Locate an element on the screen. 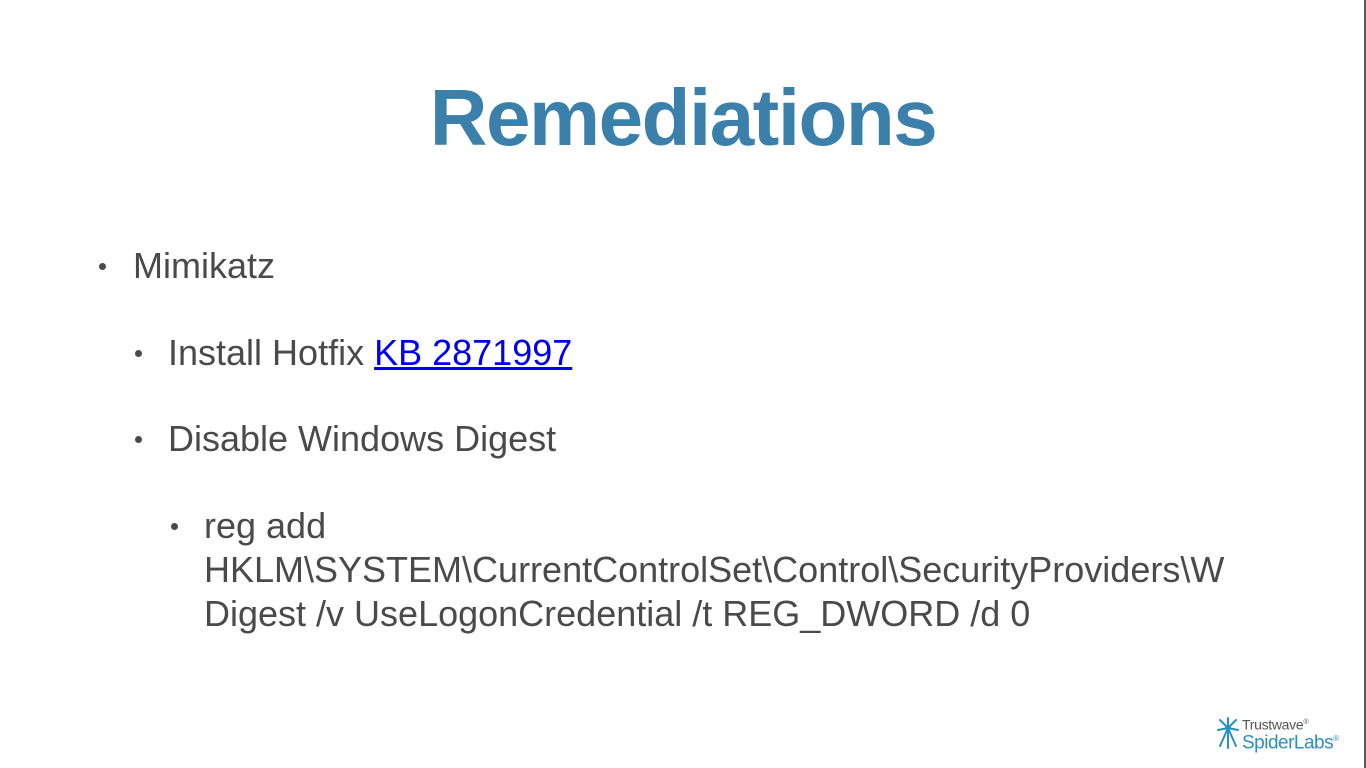 This screenshot has height=768, width=1366. logo-spiderlabs-text: SpiderLabs® is located at coordinates (1290, 743).